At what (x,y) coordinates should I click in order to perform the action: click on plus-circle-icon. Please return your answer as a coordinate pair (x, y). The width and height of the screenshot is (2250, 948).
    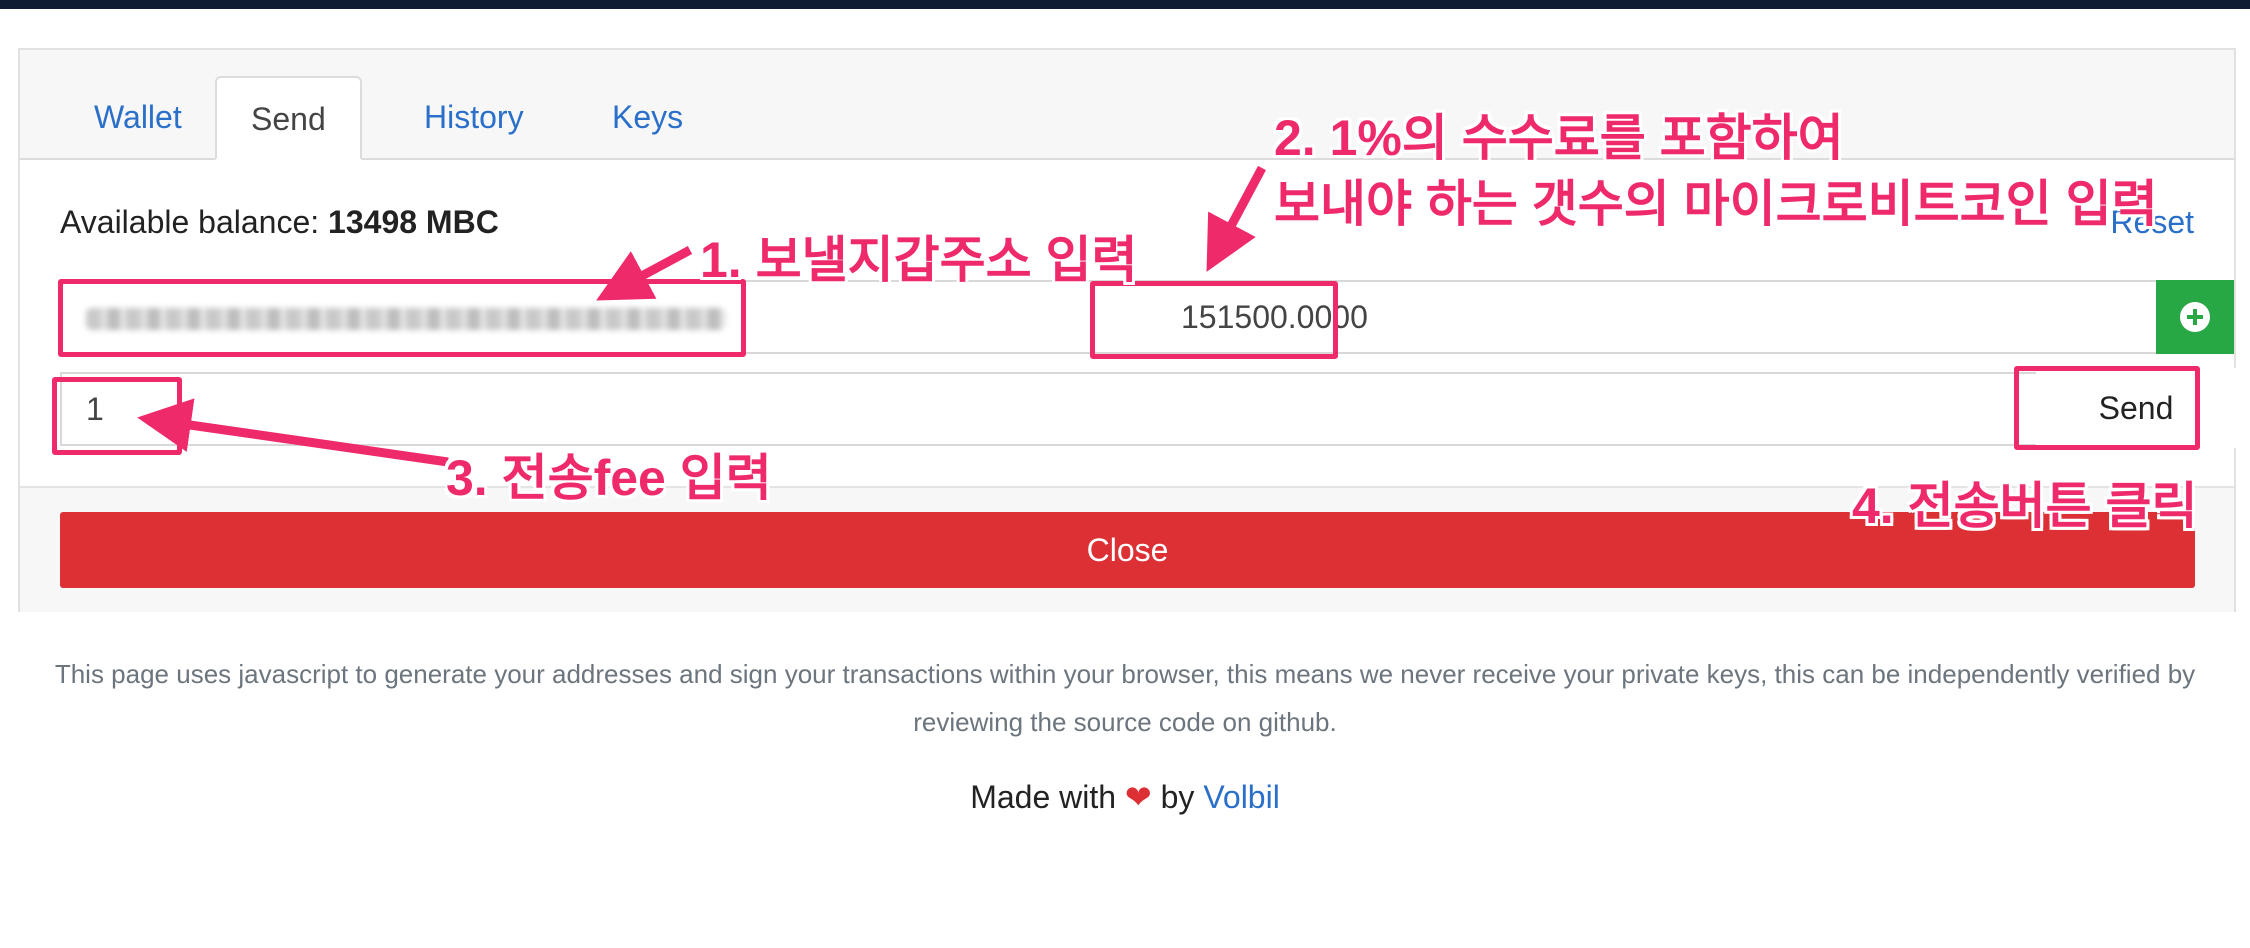
    Looking at the image, I should click on (2195, 317).